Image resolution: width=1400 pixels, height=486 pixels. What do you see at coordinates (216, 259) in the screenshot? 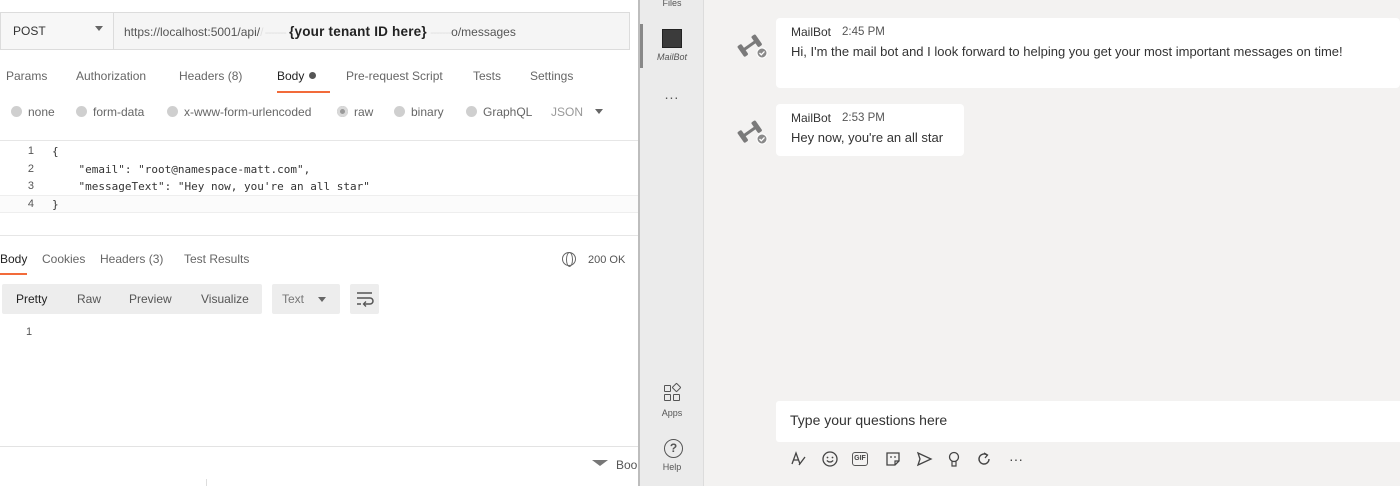
I see `tab-test-results: Test Results` at bounding box center [216, 259].